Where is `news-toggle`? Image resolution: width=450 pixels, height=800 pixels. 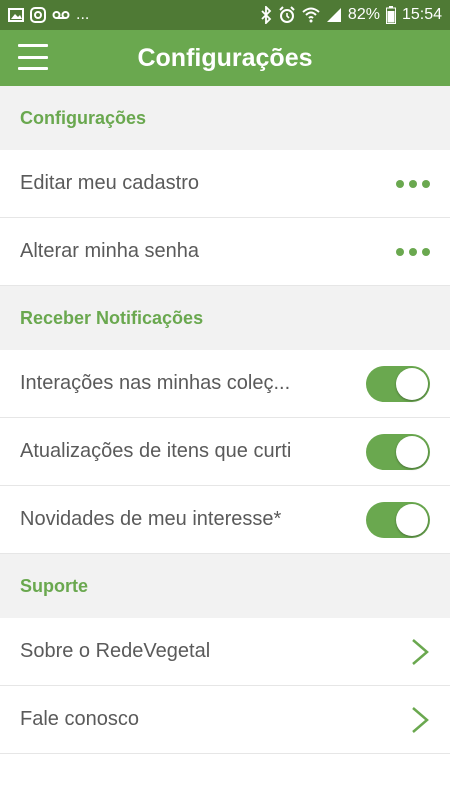
news-toggle is located at coordinates (398, 519).